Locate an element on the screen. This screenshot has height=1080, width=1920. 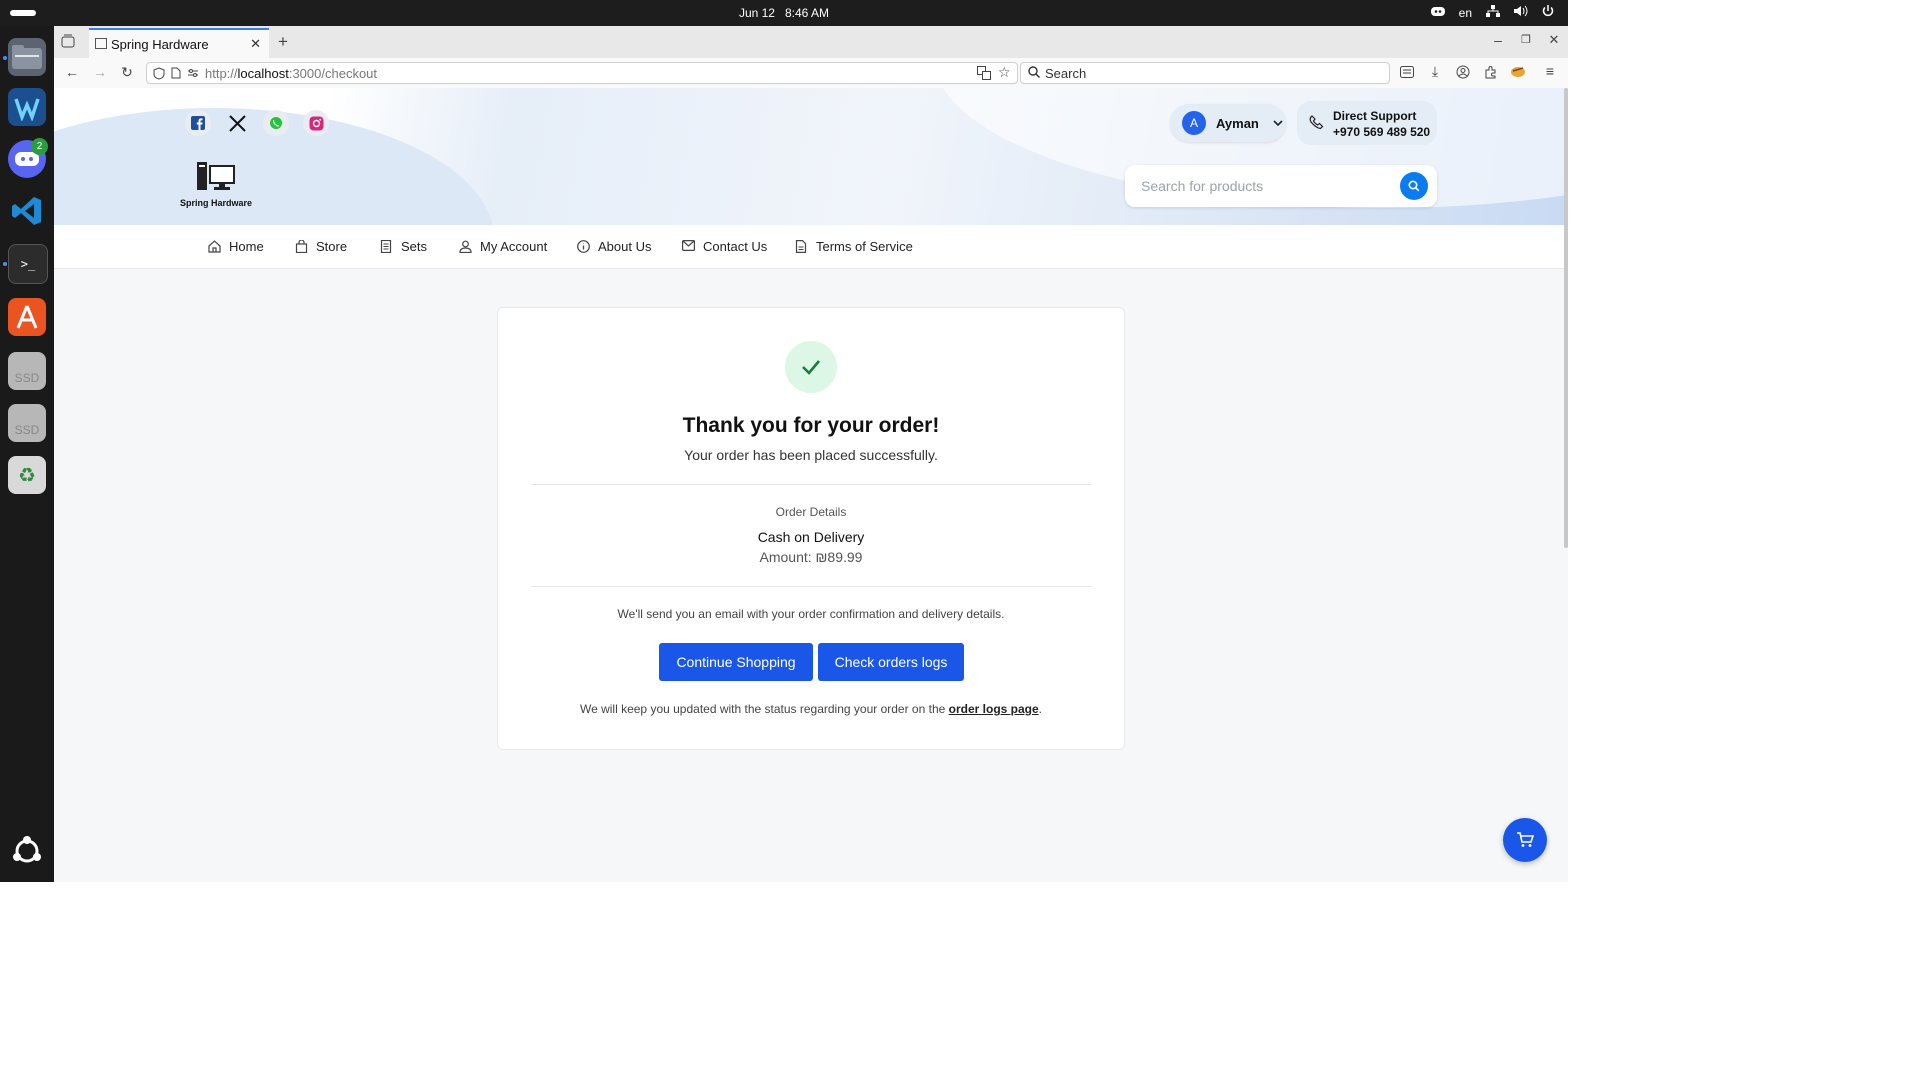
support-phone: +970 569 489 520 is located at coordinates (1382, 132).